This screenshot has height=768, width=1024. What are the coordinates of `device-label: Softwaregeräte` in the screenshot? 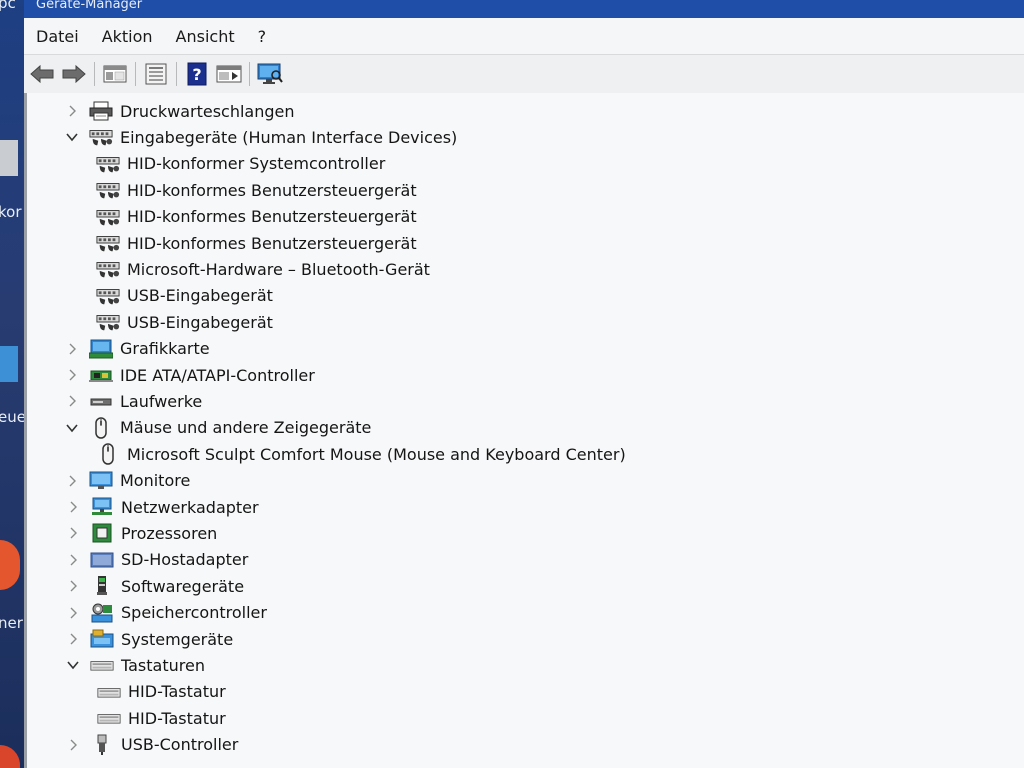 It's located at (183, 586).